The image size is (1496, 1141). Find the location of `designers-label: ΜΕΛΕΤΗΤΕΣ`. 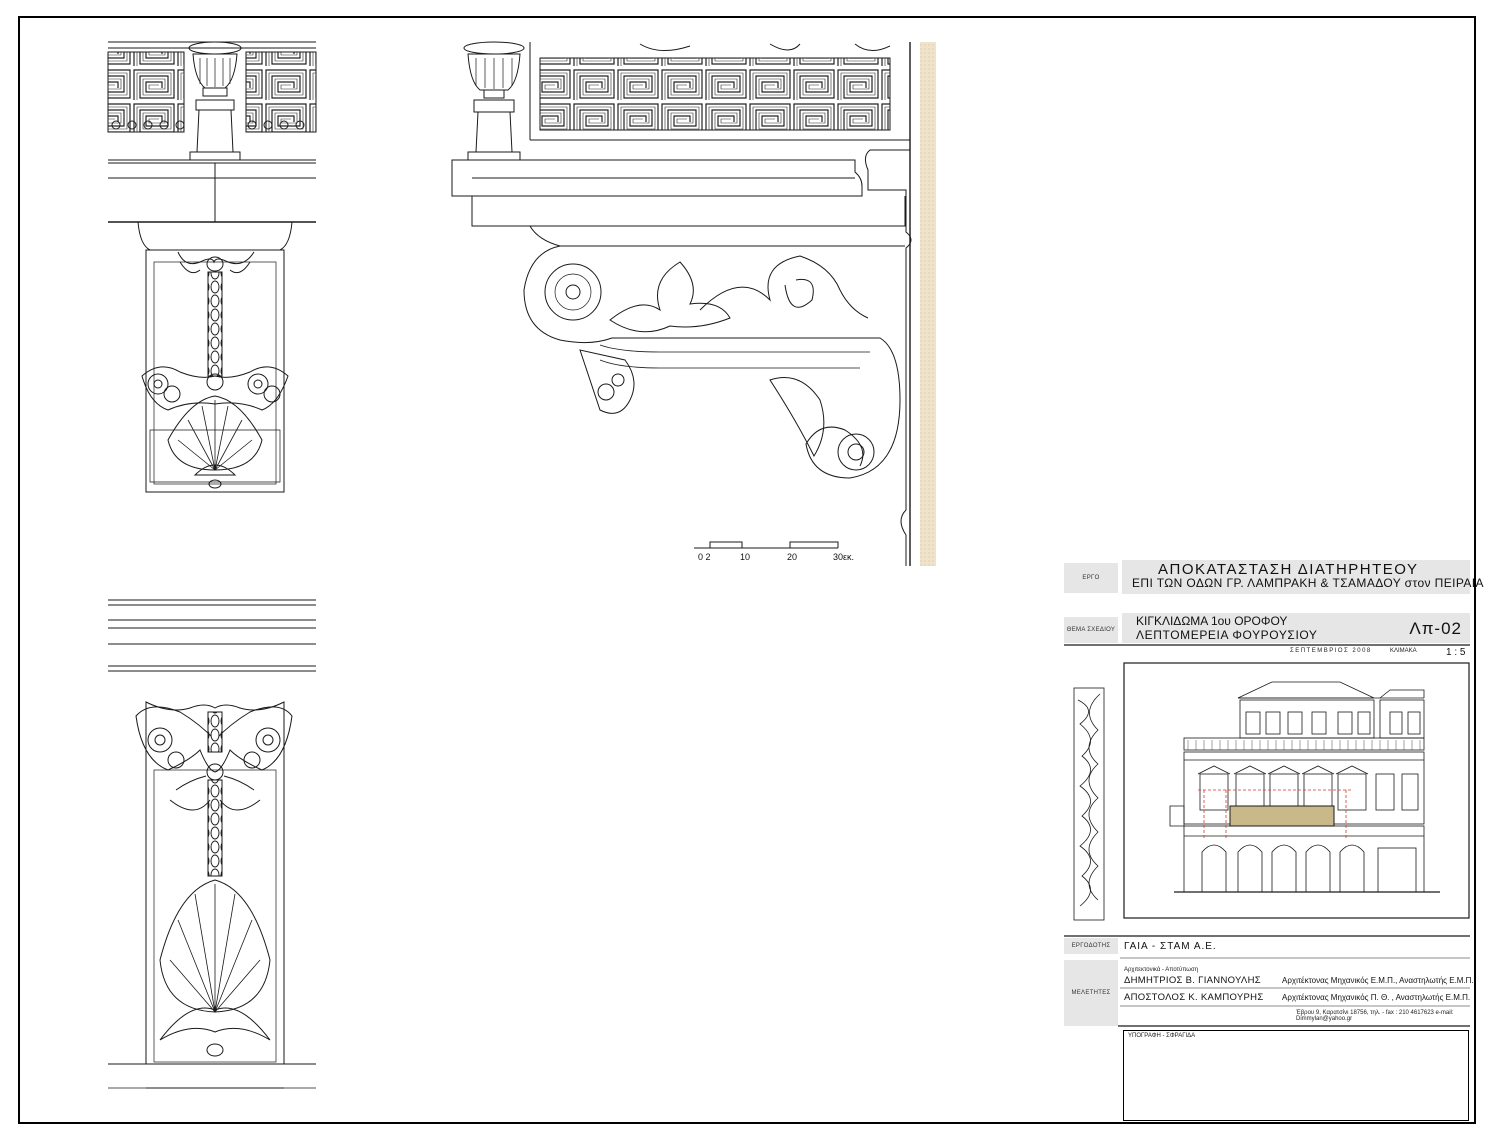

designers-label: ΜΕΛΕΤΗΤΕΣ is located at coordinates (1091, 993).